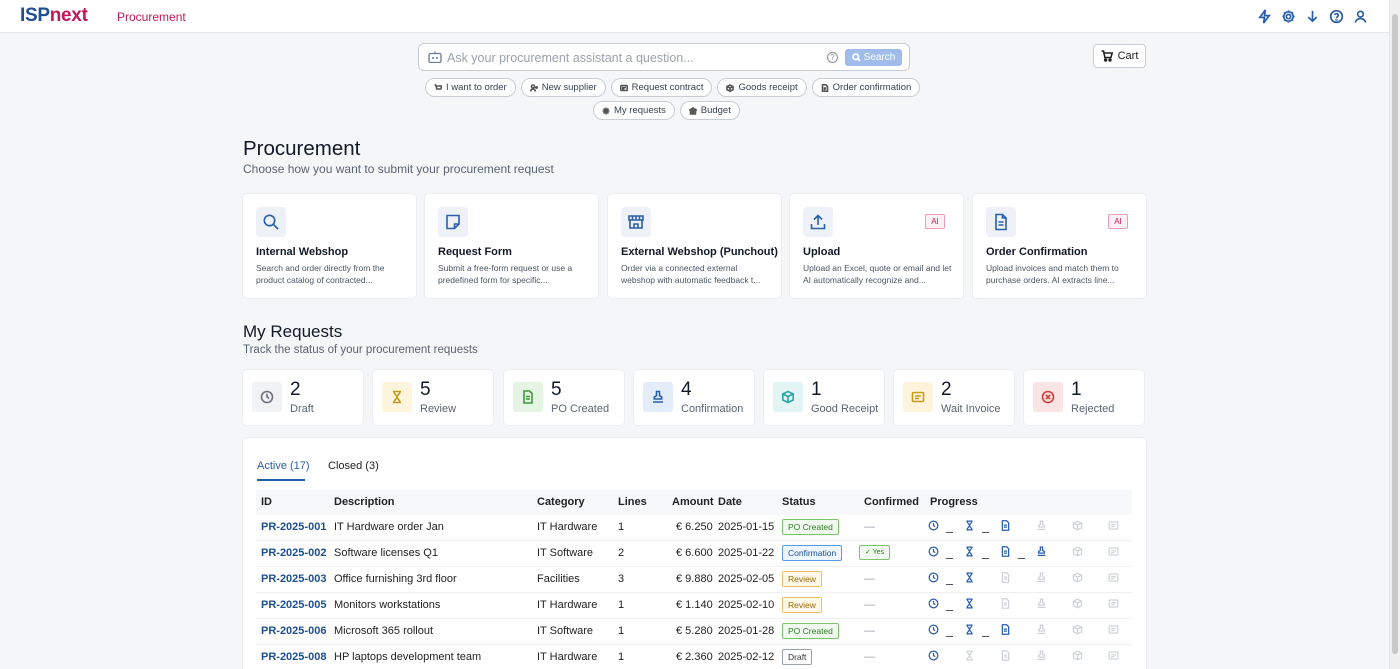  Describe the element at coordinates (54, 16) in the screenshot. I see `ispnext-logo: ISPnext` at that location.